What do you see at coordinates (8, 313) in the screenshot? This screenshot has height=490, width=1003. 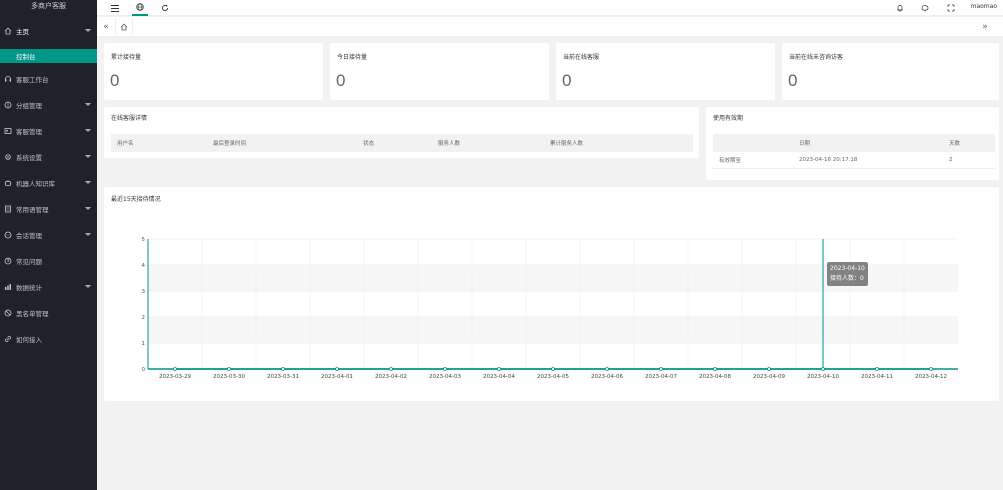 I see `blacklist-icon` at bounding box center [8, 313].